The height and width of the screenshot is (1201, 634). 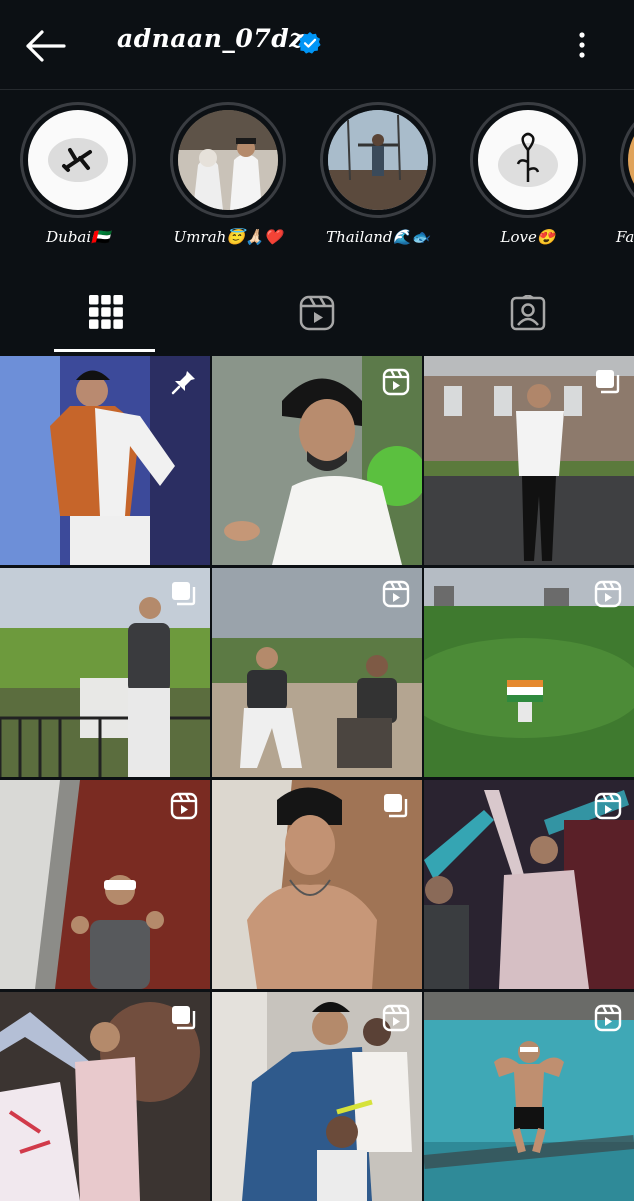 I want to click on profile-tabs, so click(x=317, y=315).